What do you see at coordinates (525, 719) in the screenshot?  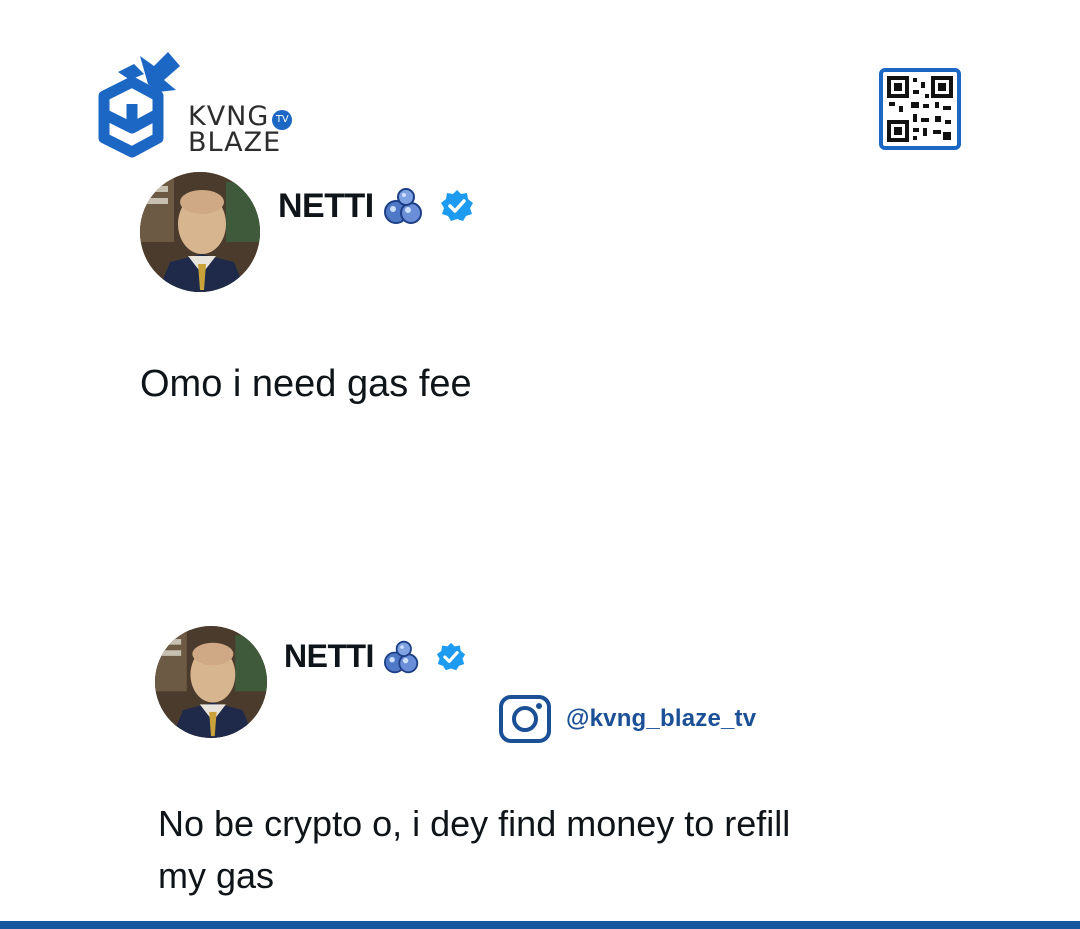 I see `instagram-icon` at bounding box center [525, 719].